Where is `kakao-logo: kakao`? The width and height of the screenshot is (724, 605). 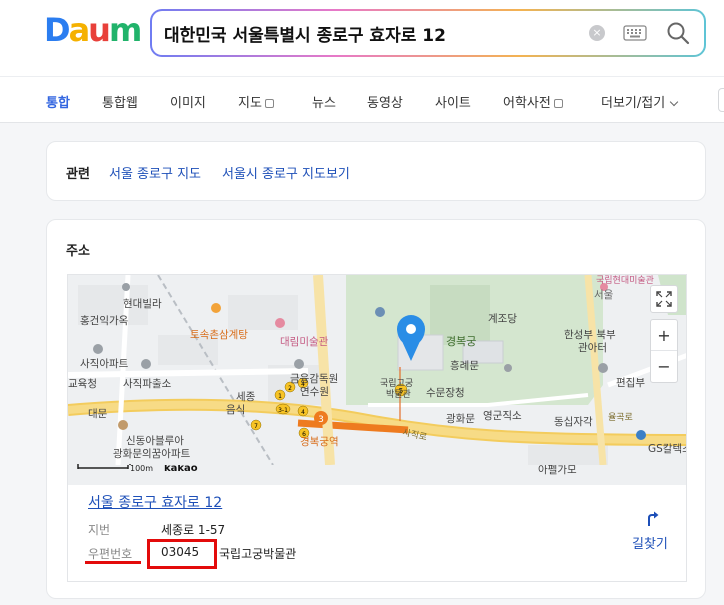 kakao-logo: kakao is located at coordinates (181, 469).